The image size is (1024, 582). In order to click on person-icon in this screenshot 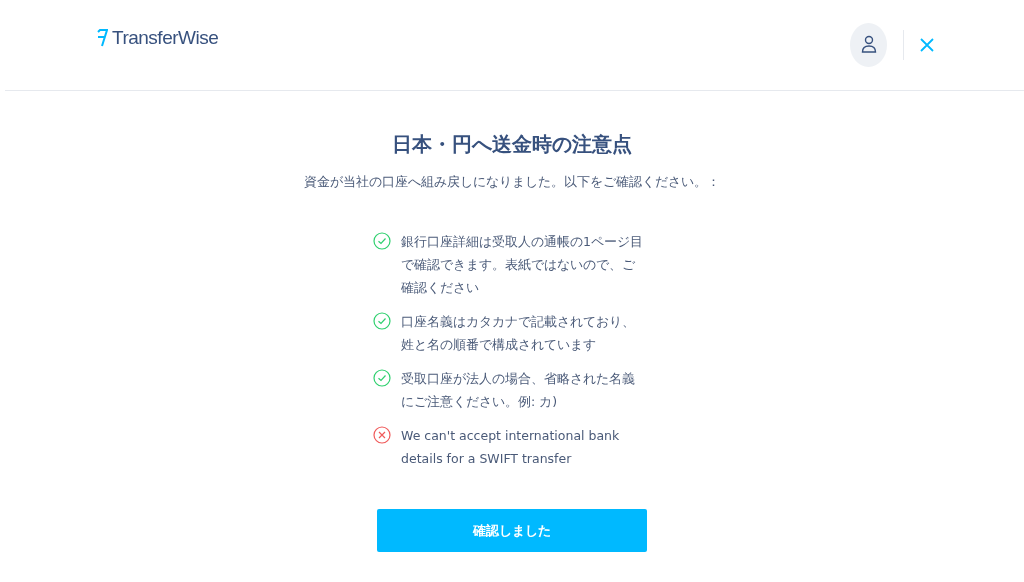, I will do `click(868, 45)`.